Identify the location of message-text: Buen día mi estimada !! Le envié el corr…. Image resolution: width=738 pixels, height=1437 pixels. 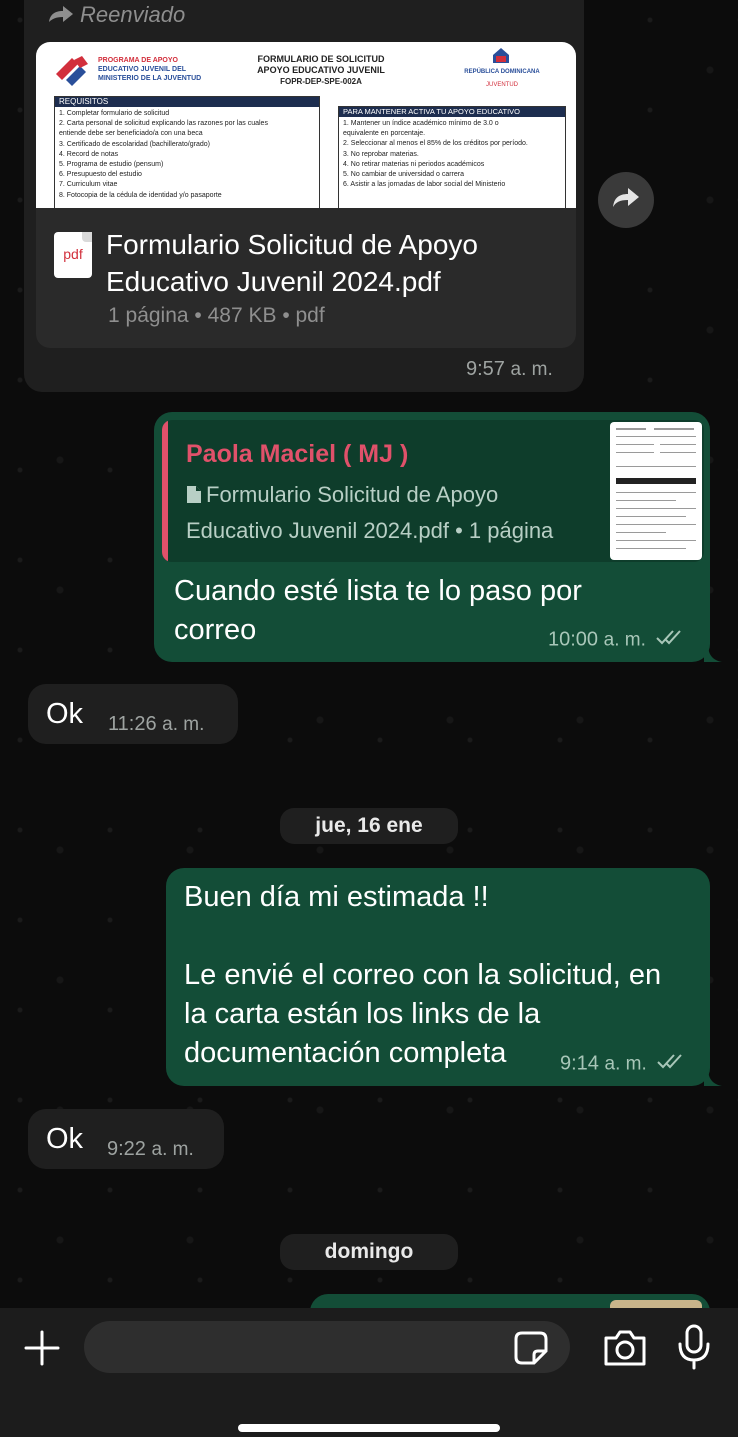
(423, 975).